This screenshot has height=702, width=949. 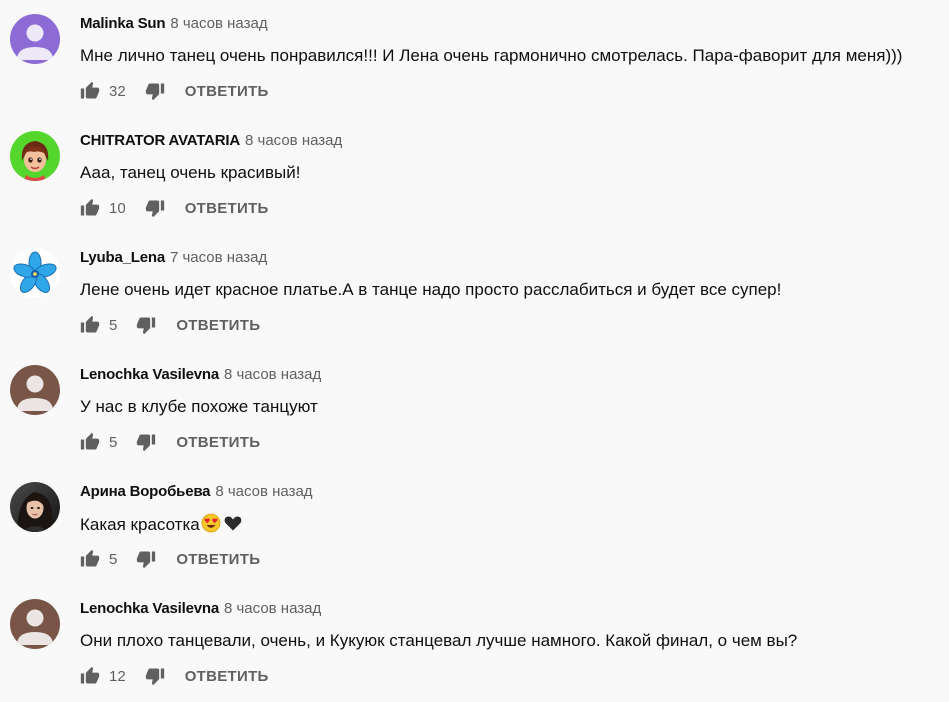 I want to click on blue-flower-avatar, so click(x=35, y=273).